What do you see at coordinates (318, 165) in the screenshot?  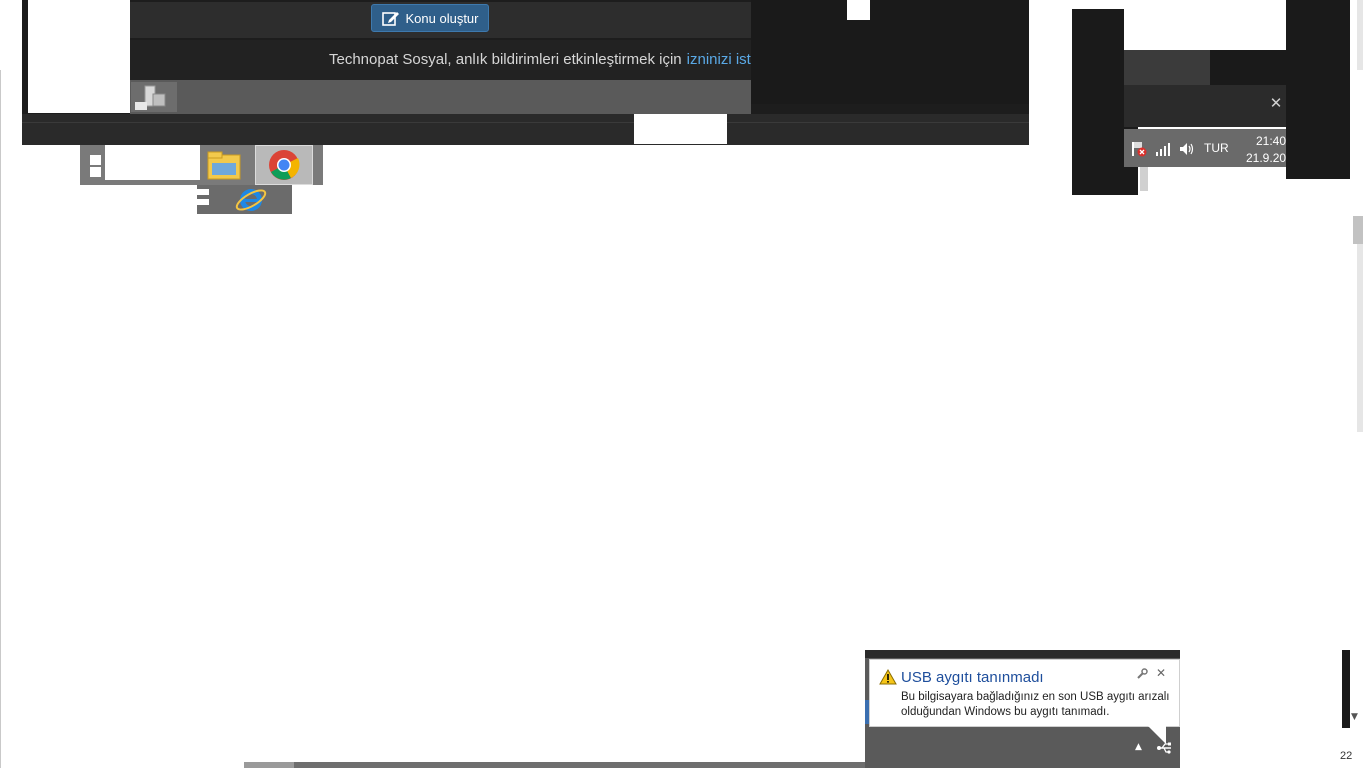 I see `taskbar-edge` at bounding box center [318, 165].